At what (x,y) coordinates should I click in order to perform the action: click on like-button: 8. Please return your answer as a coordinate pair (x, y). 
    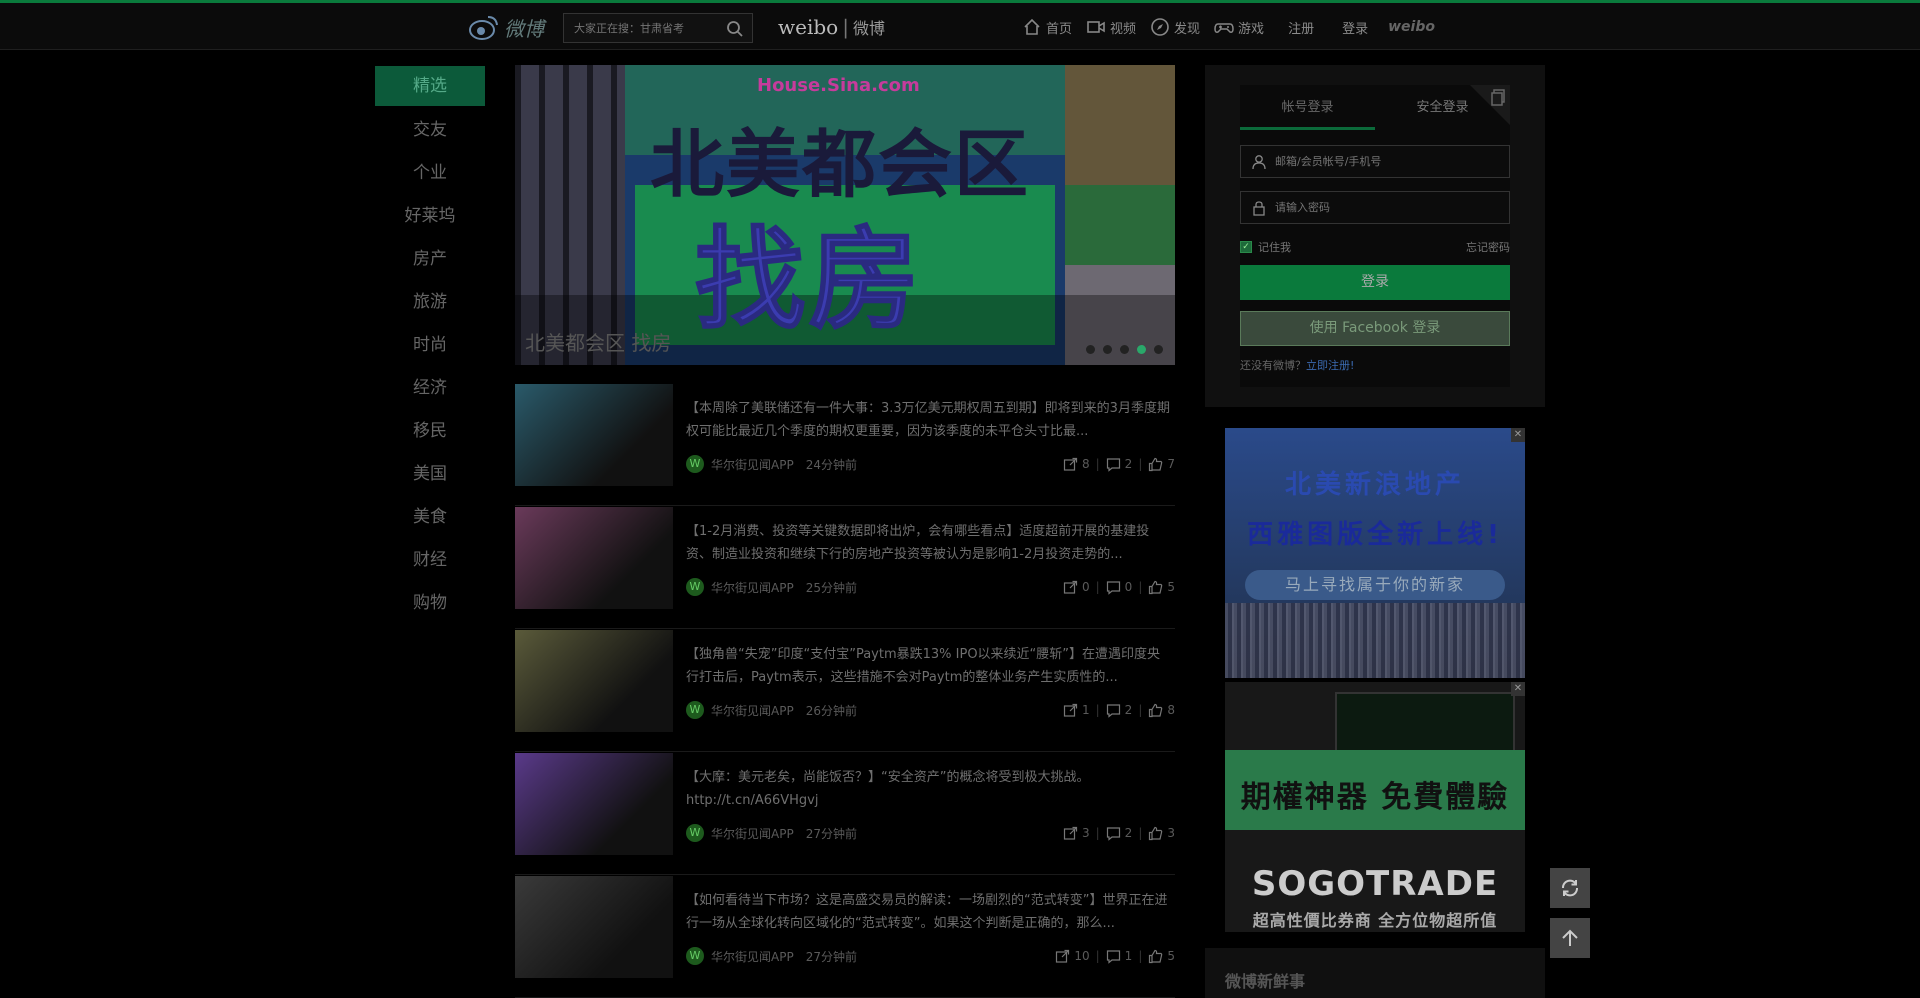
    Looking at the image, I should click on (1161, 710).